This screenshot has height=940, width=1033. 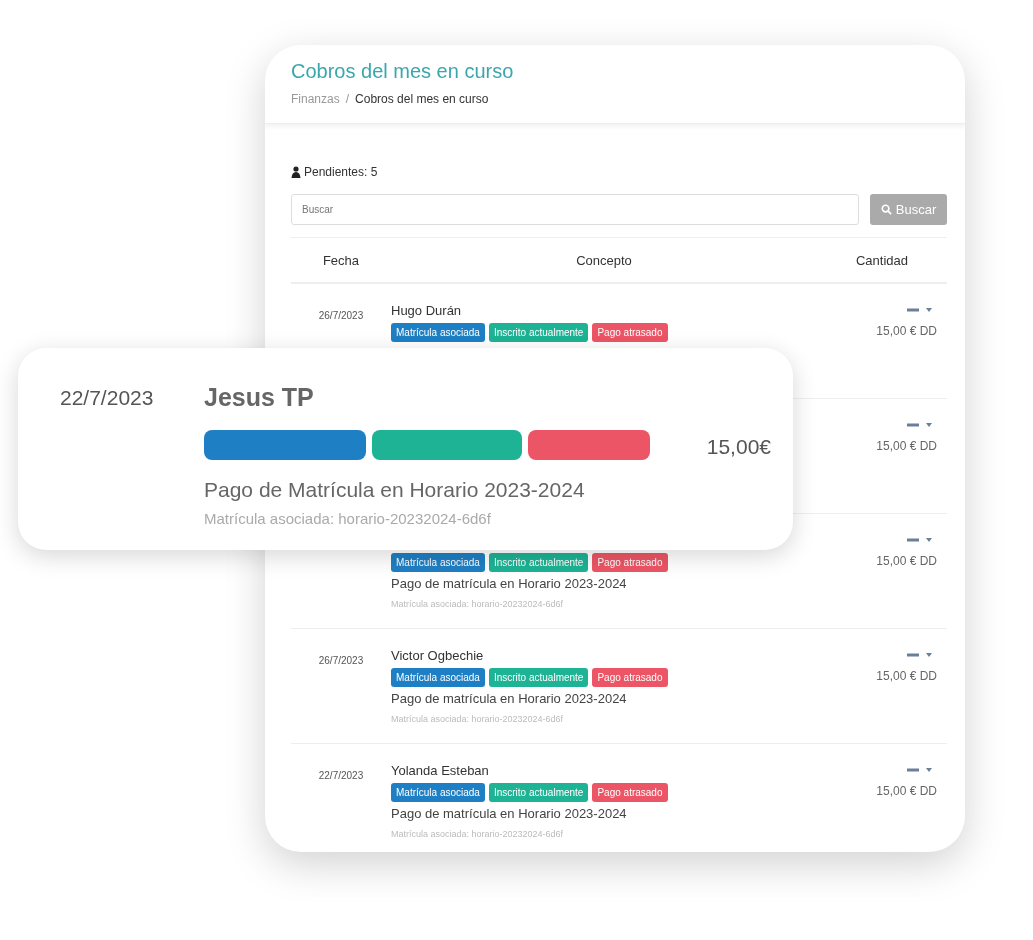 What do you see at coordinates (422, 99) in the screenshot?
I see `breadcrumb-item: Cobros del mes en curso` at bounding box center [422, 99].